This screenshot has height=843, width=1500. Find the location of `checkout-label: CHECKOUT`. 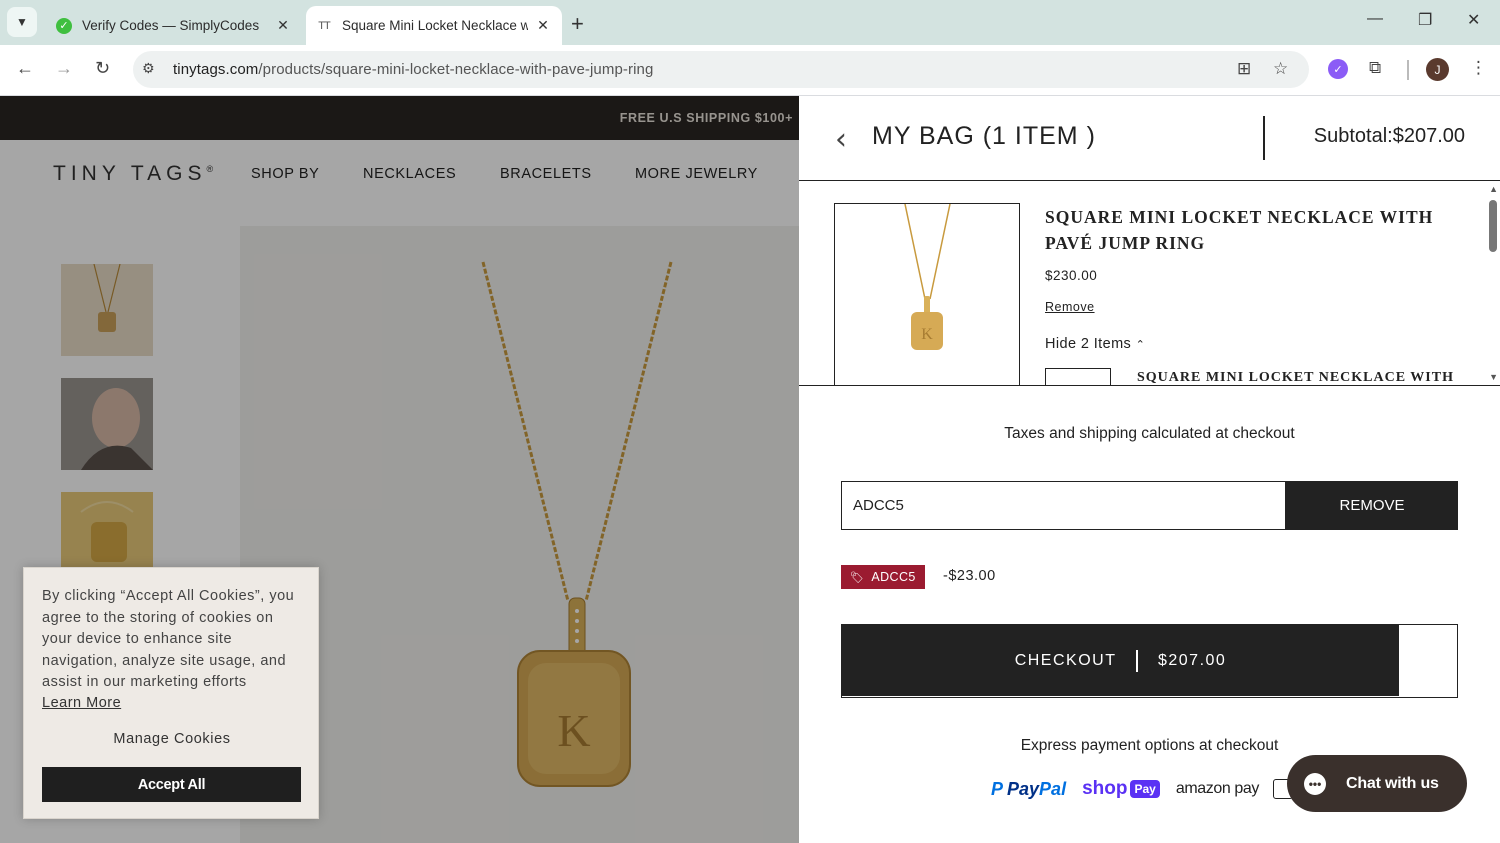

checkout-label: CHECKOUT is located at coordinates (1065, 660).